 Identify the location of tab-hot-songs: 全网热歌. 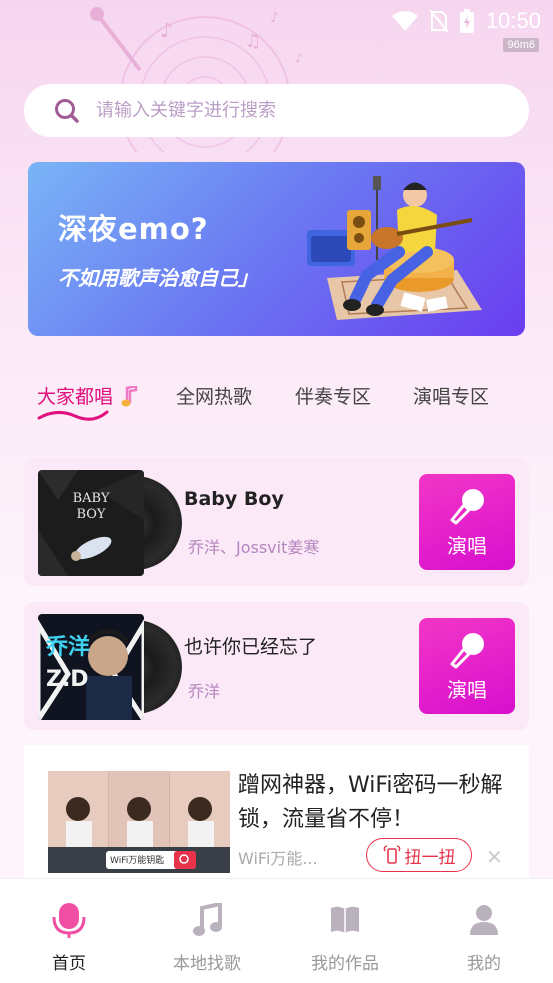
(214, 395).